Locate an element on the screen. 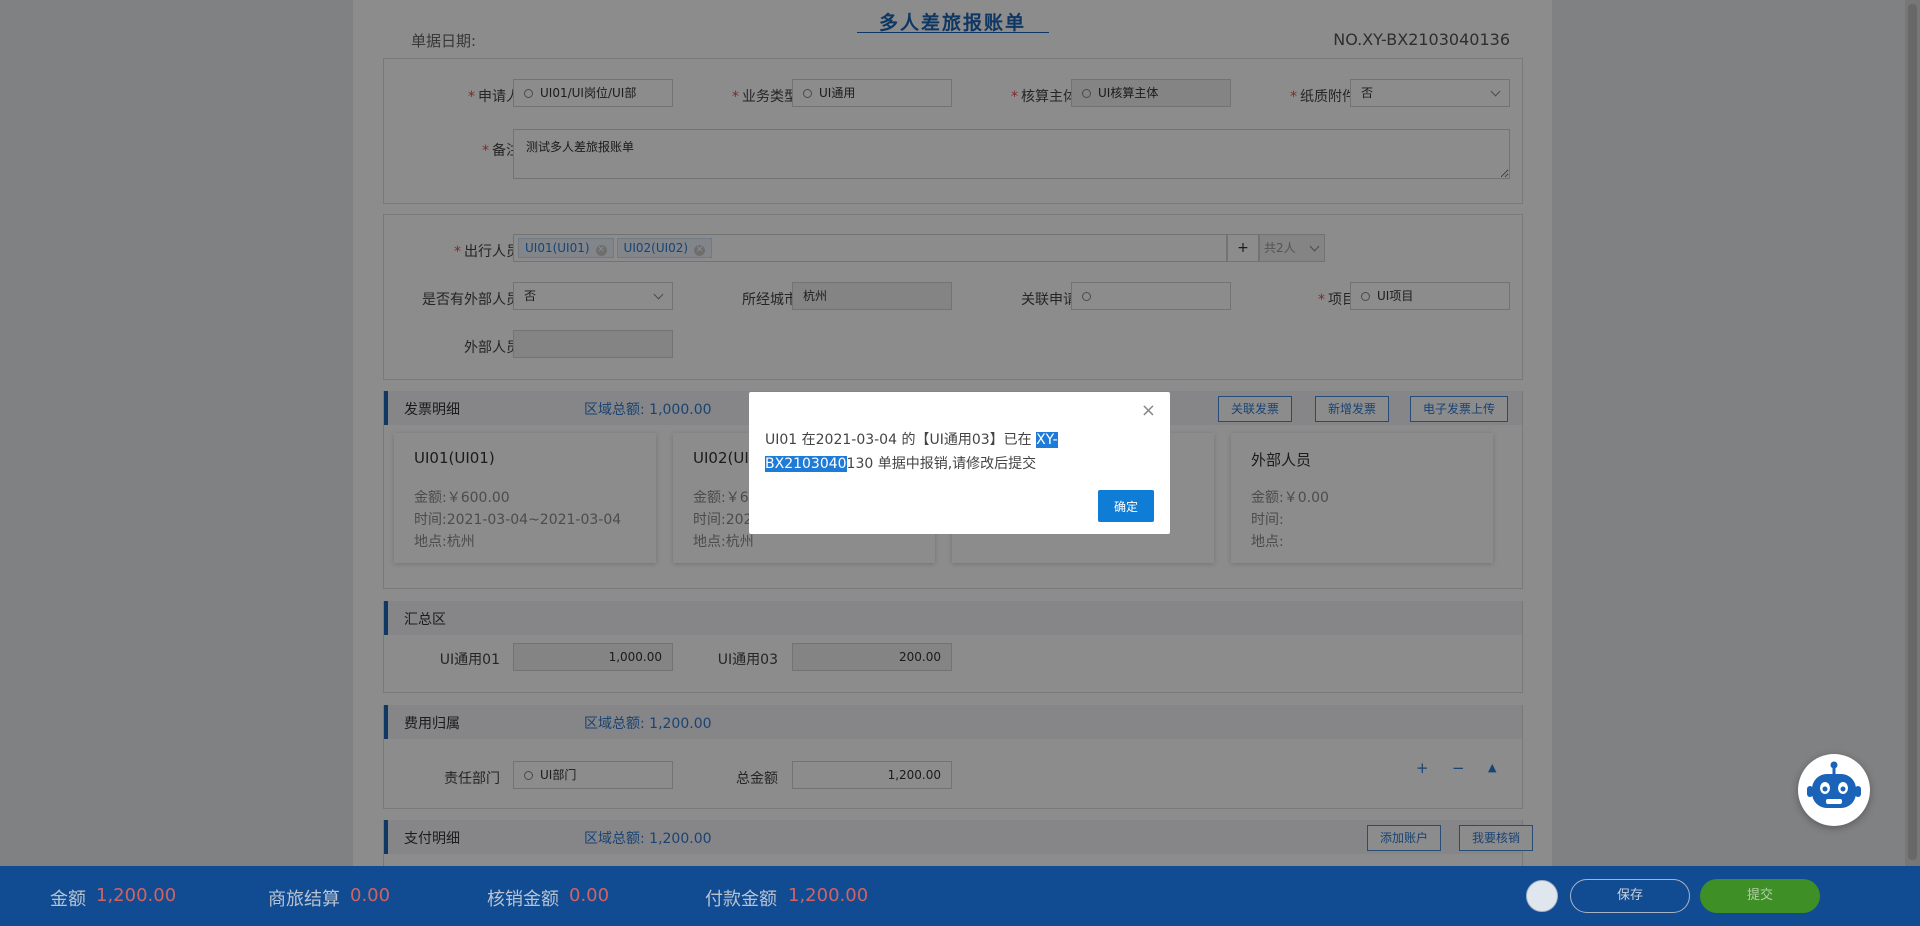  pay-value: 1,200.00 is located at coordinates (828, 895).